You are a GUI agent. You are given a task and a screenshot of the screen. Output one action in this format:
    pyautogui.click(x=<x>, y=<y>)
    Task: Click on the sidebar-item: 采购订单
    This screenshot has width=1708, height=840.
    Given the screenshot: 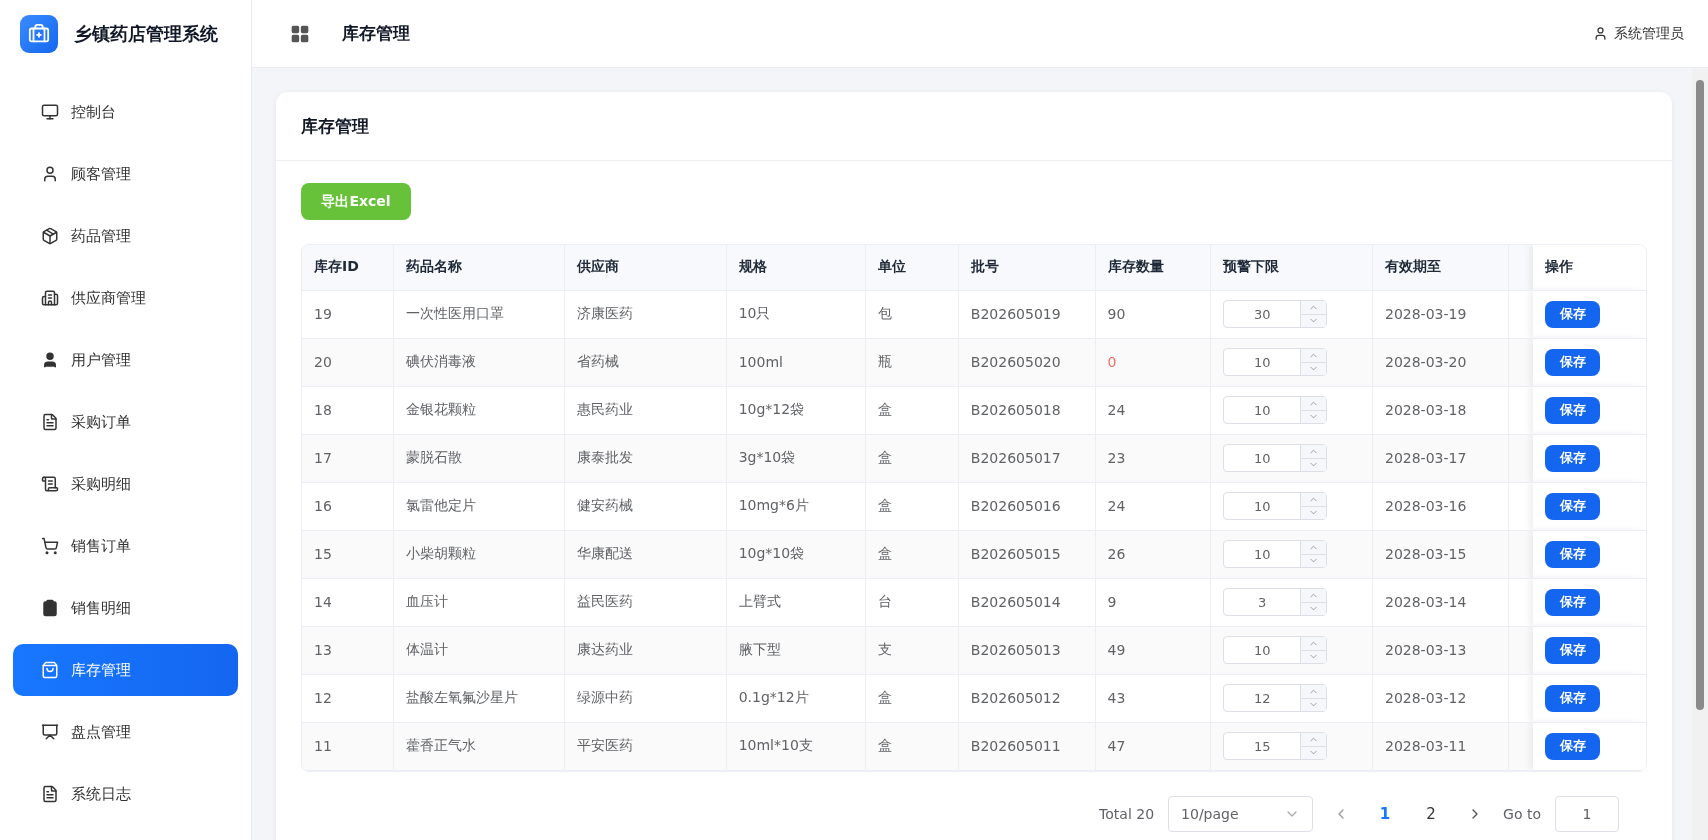 What is the action you would take?
    pyautogui.click(x=125, y=422)
    